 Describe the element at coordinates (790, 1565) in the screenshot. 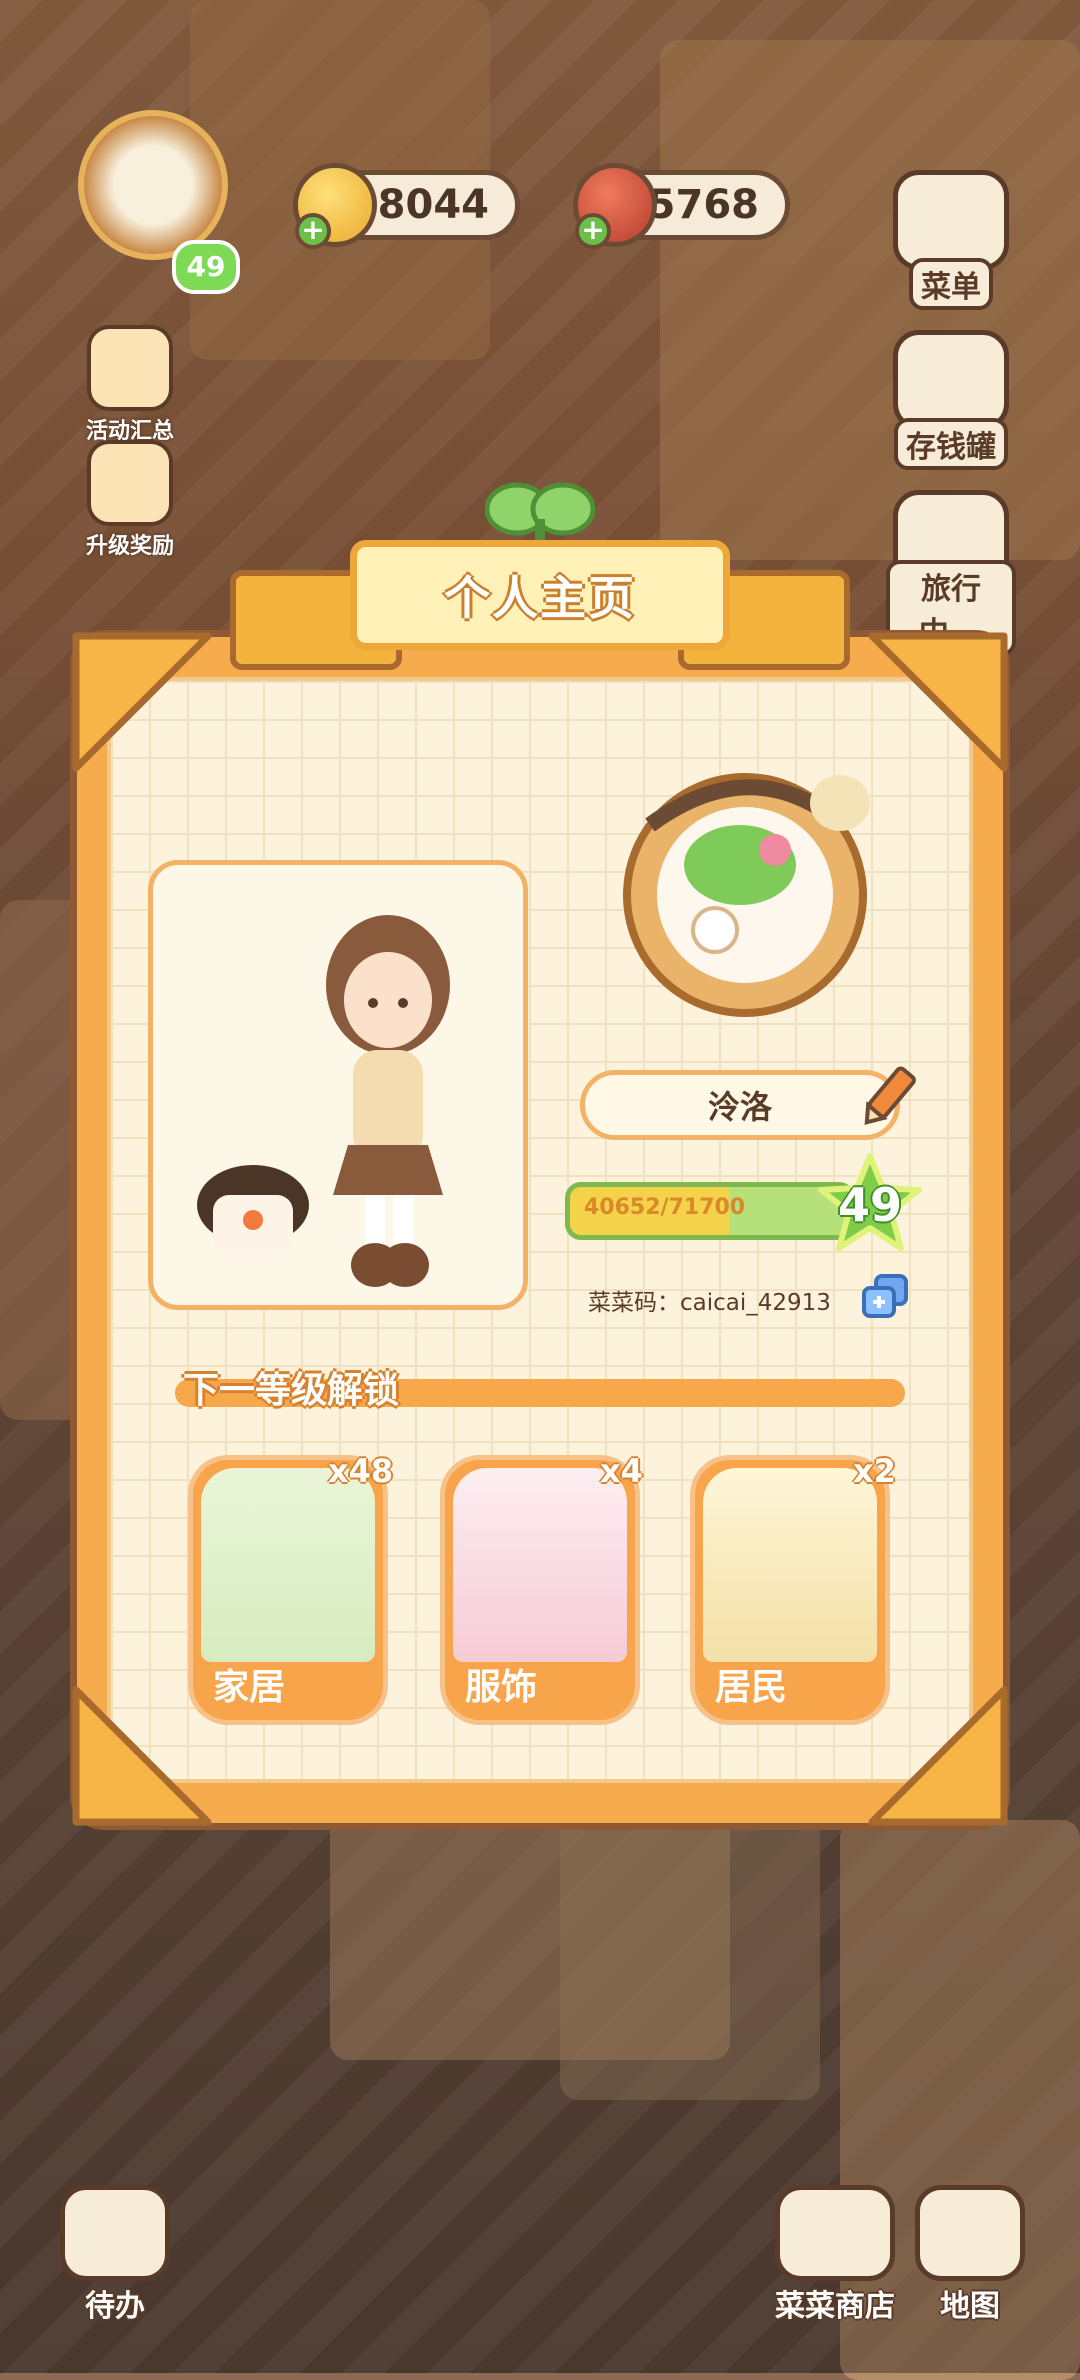

I see `residents-icon` at that location.